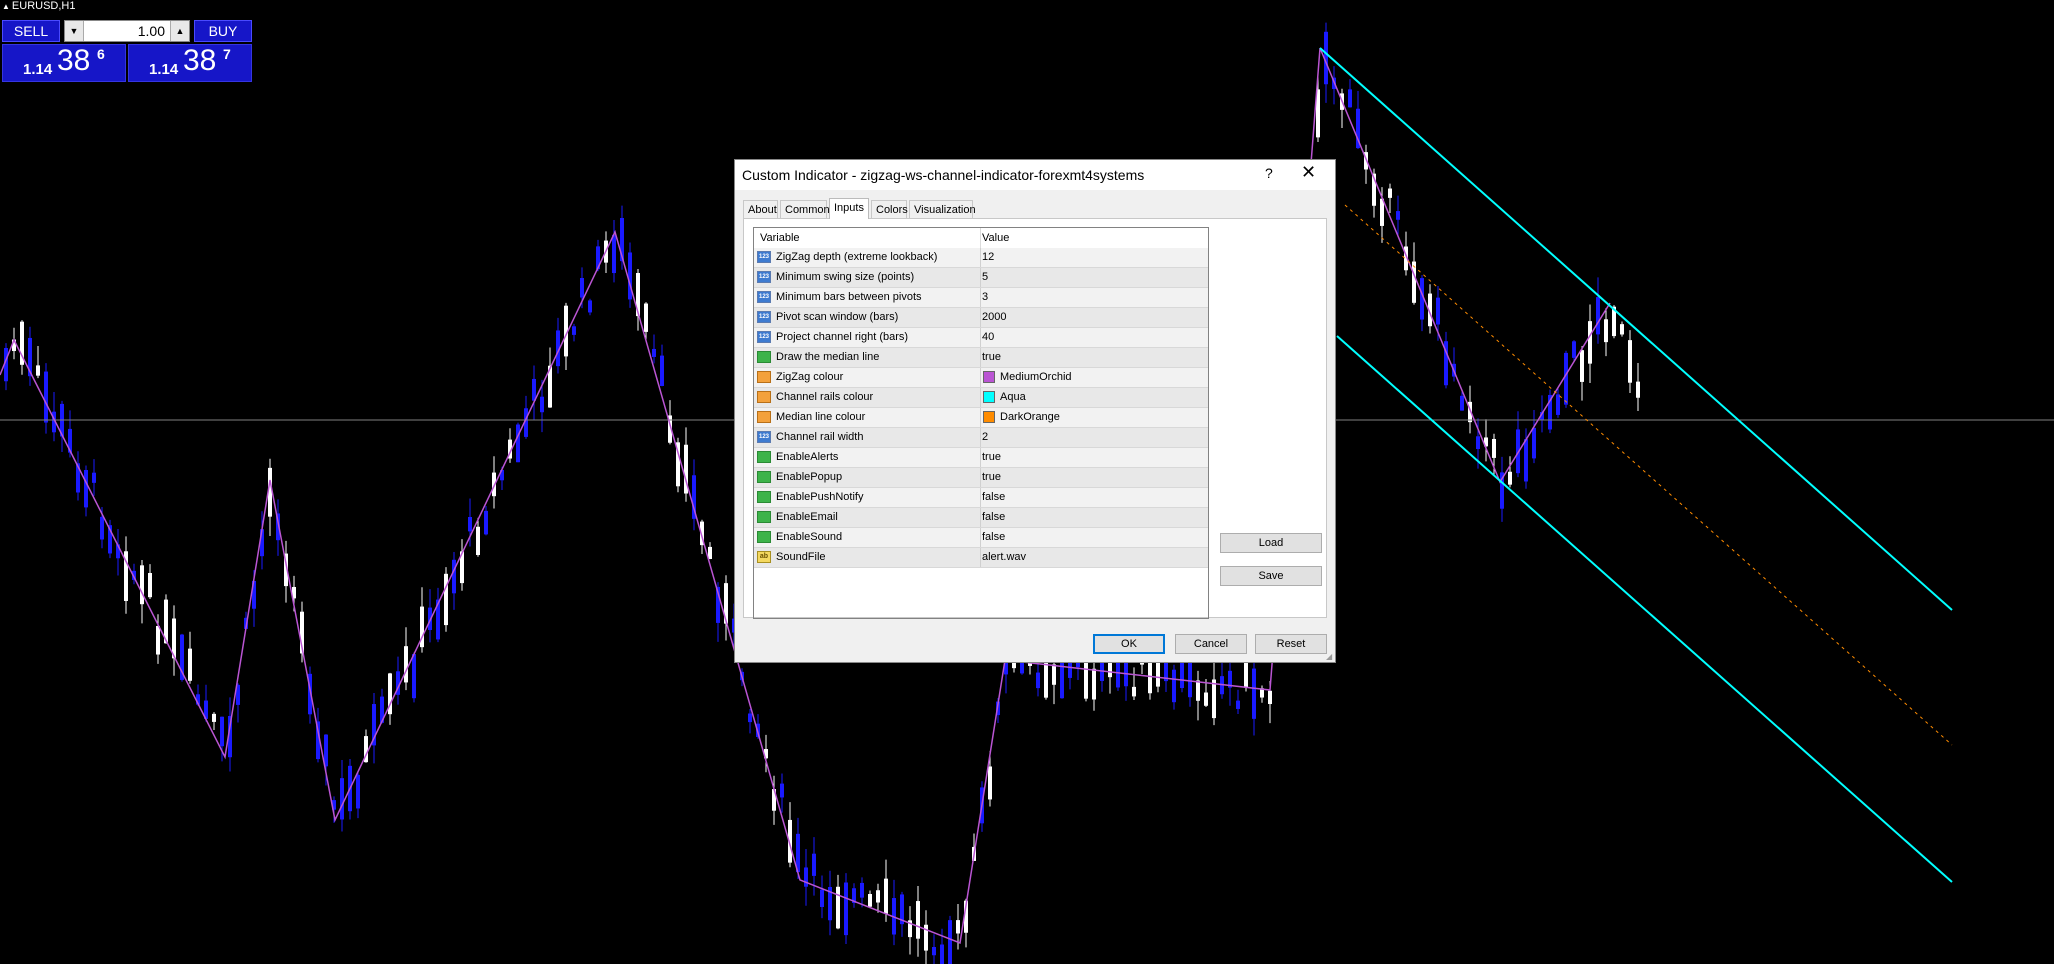 Image resolution: width=2054 pixels, height=964 pixels. What do you see at coordinates (1330, 657) in the screenshot?
I see `resize-grip-icon: ◢` at bounding box center [1330, 657].